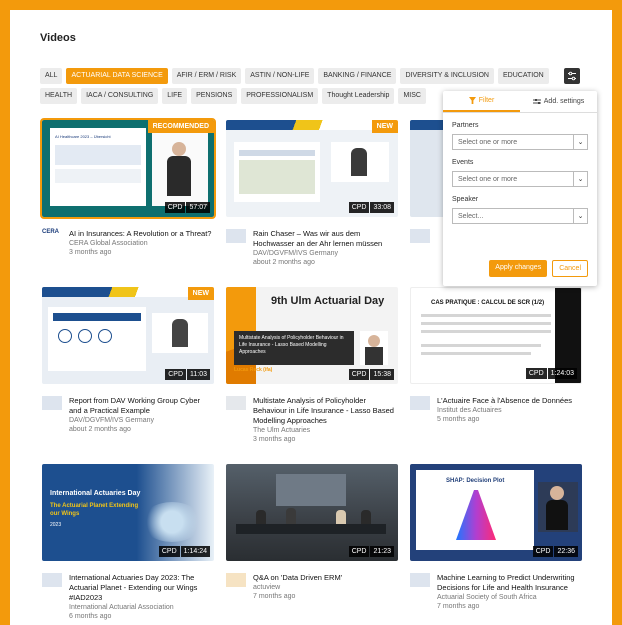 The image size is (622, 625). What do you see at coordinates (128, 335) in the screenshot?
I see `video-thumbnail: NEW CPD 11:03` at bounding box center [128, 335].